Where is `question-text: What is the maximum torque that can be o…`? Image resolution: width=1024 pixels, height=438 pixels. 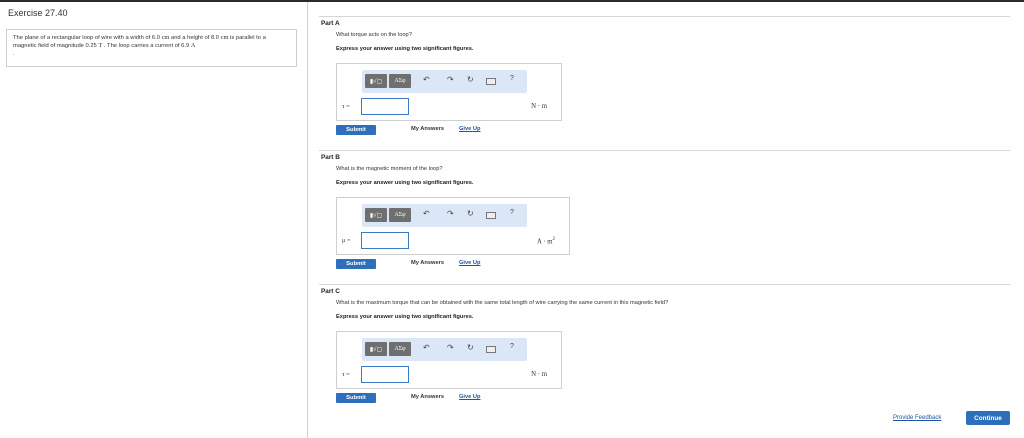
question-text: What is the maximum torque that can be o… is located at coordinates (502, 303).